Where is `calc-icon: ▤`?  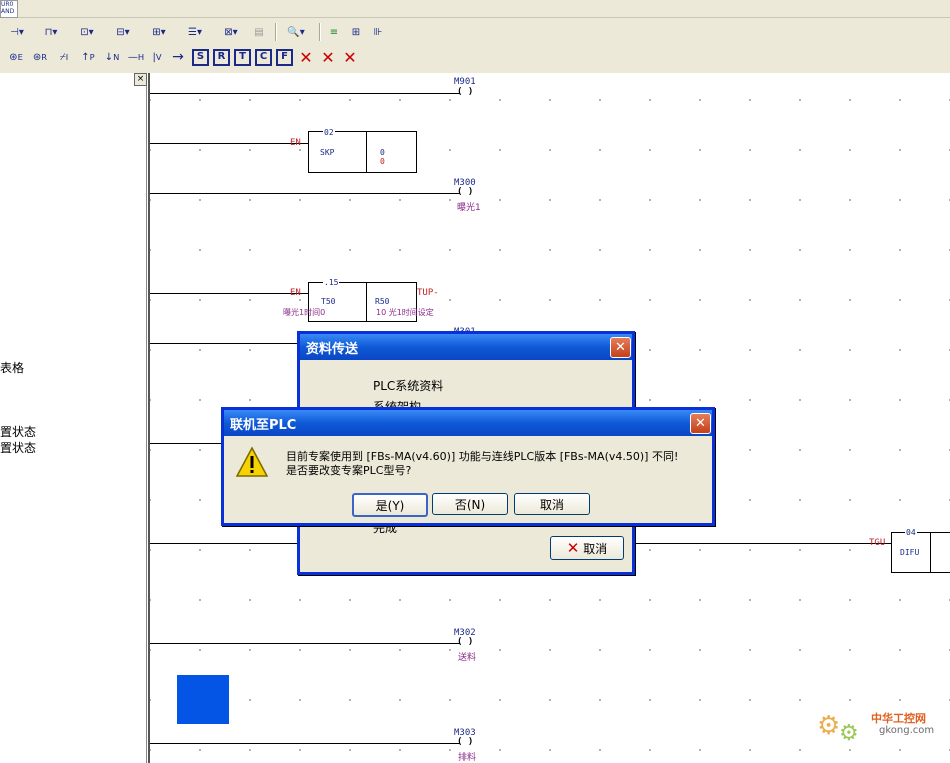 calc-icon: ▤ is located at coordinates (259, 32).